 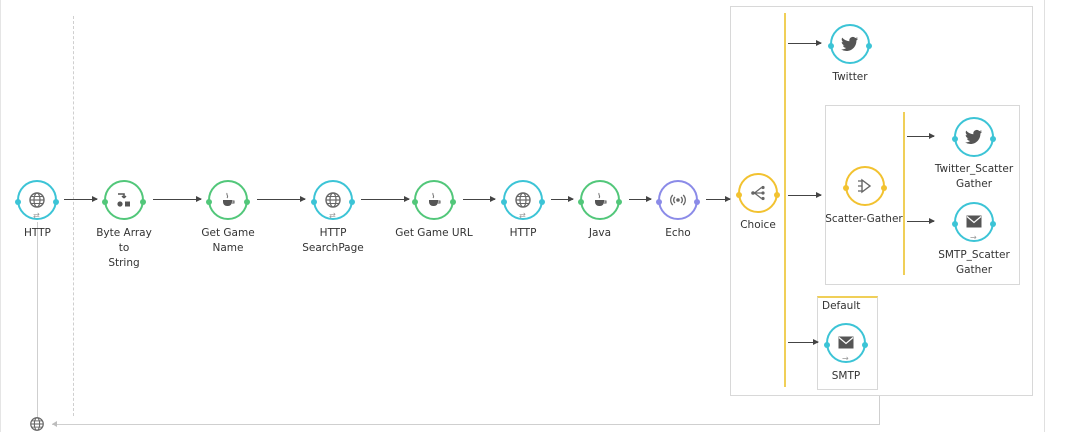 I want to click on scatter-gather-icon, so click(x=865, y=186).